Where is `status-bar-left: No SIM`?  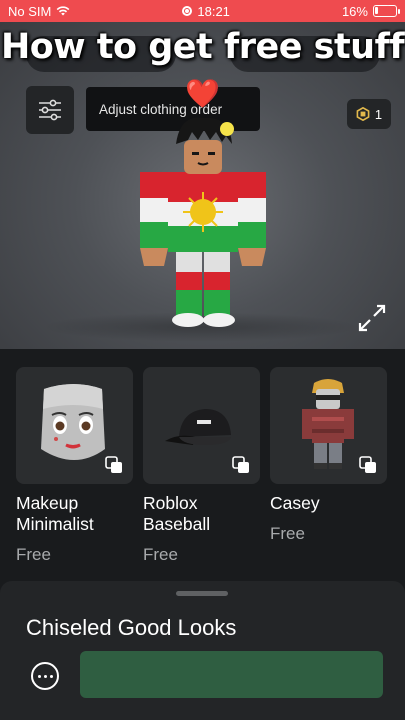 status-bar-left: No SIM is located at coordinates (39, 11).